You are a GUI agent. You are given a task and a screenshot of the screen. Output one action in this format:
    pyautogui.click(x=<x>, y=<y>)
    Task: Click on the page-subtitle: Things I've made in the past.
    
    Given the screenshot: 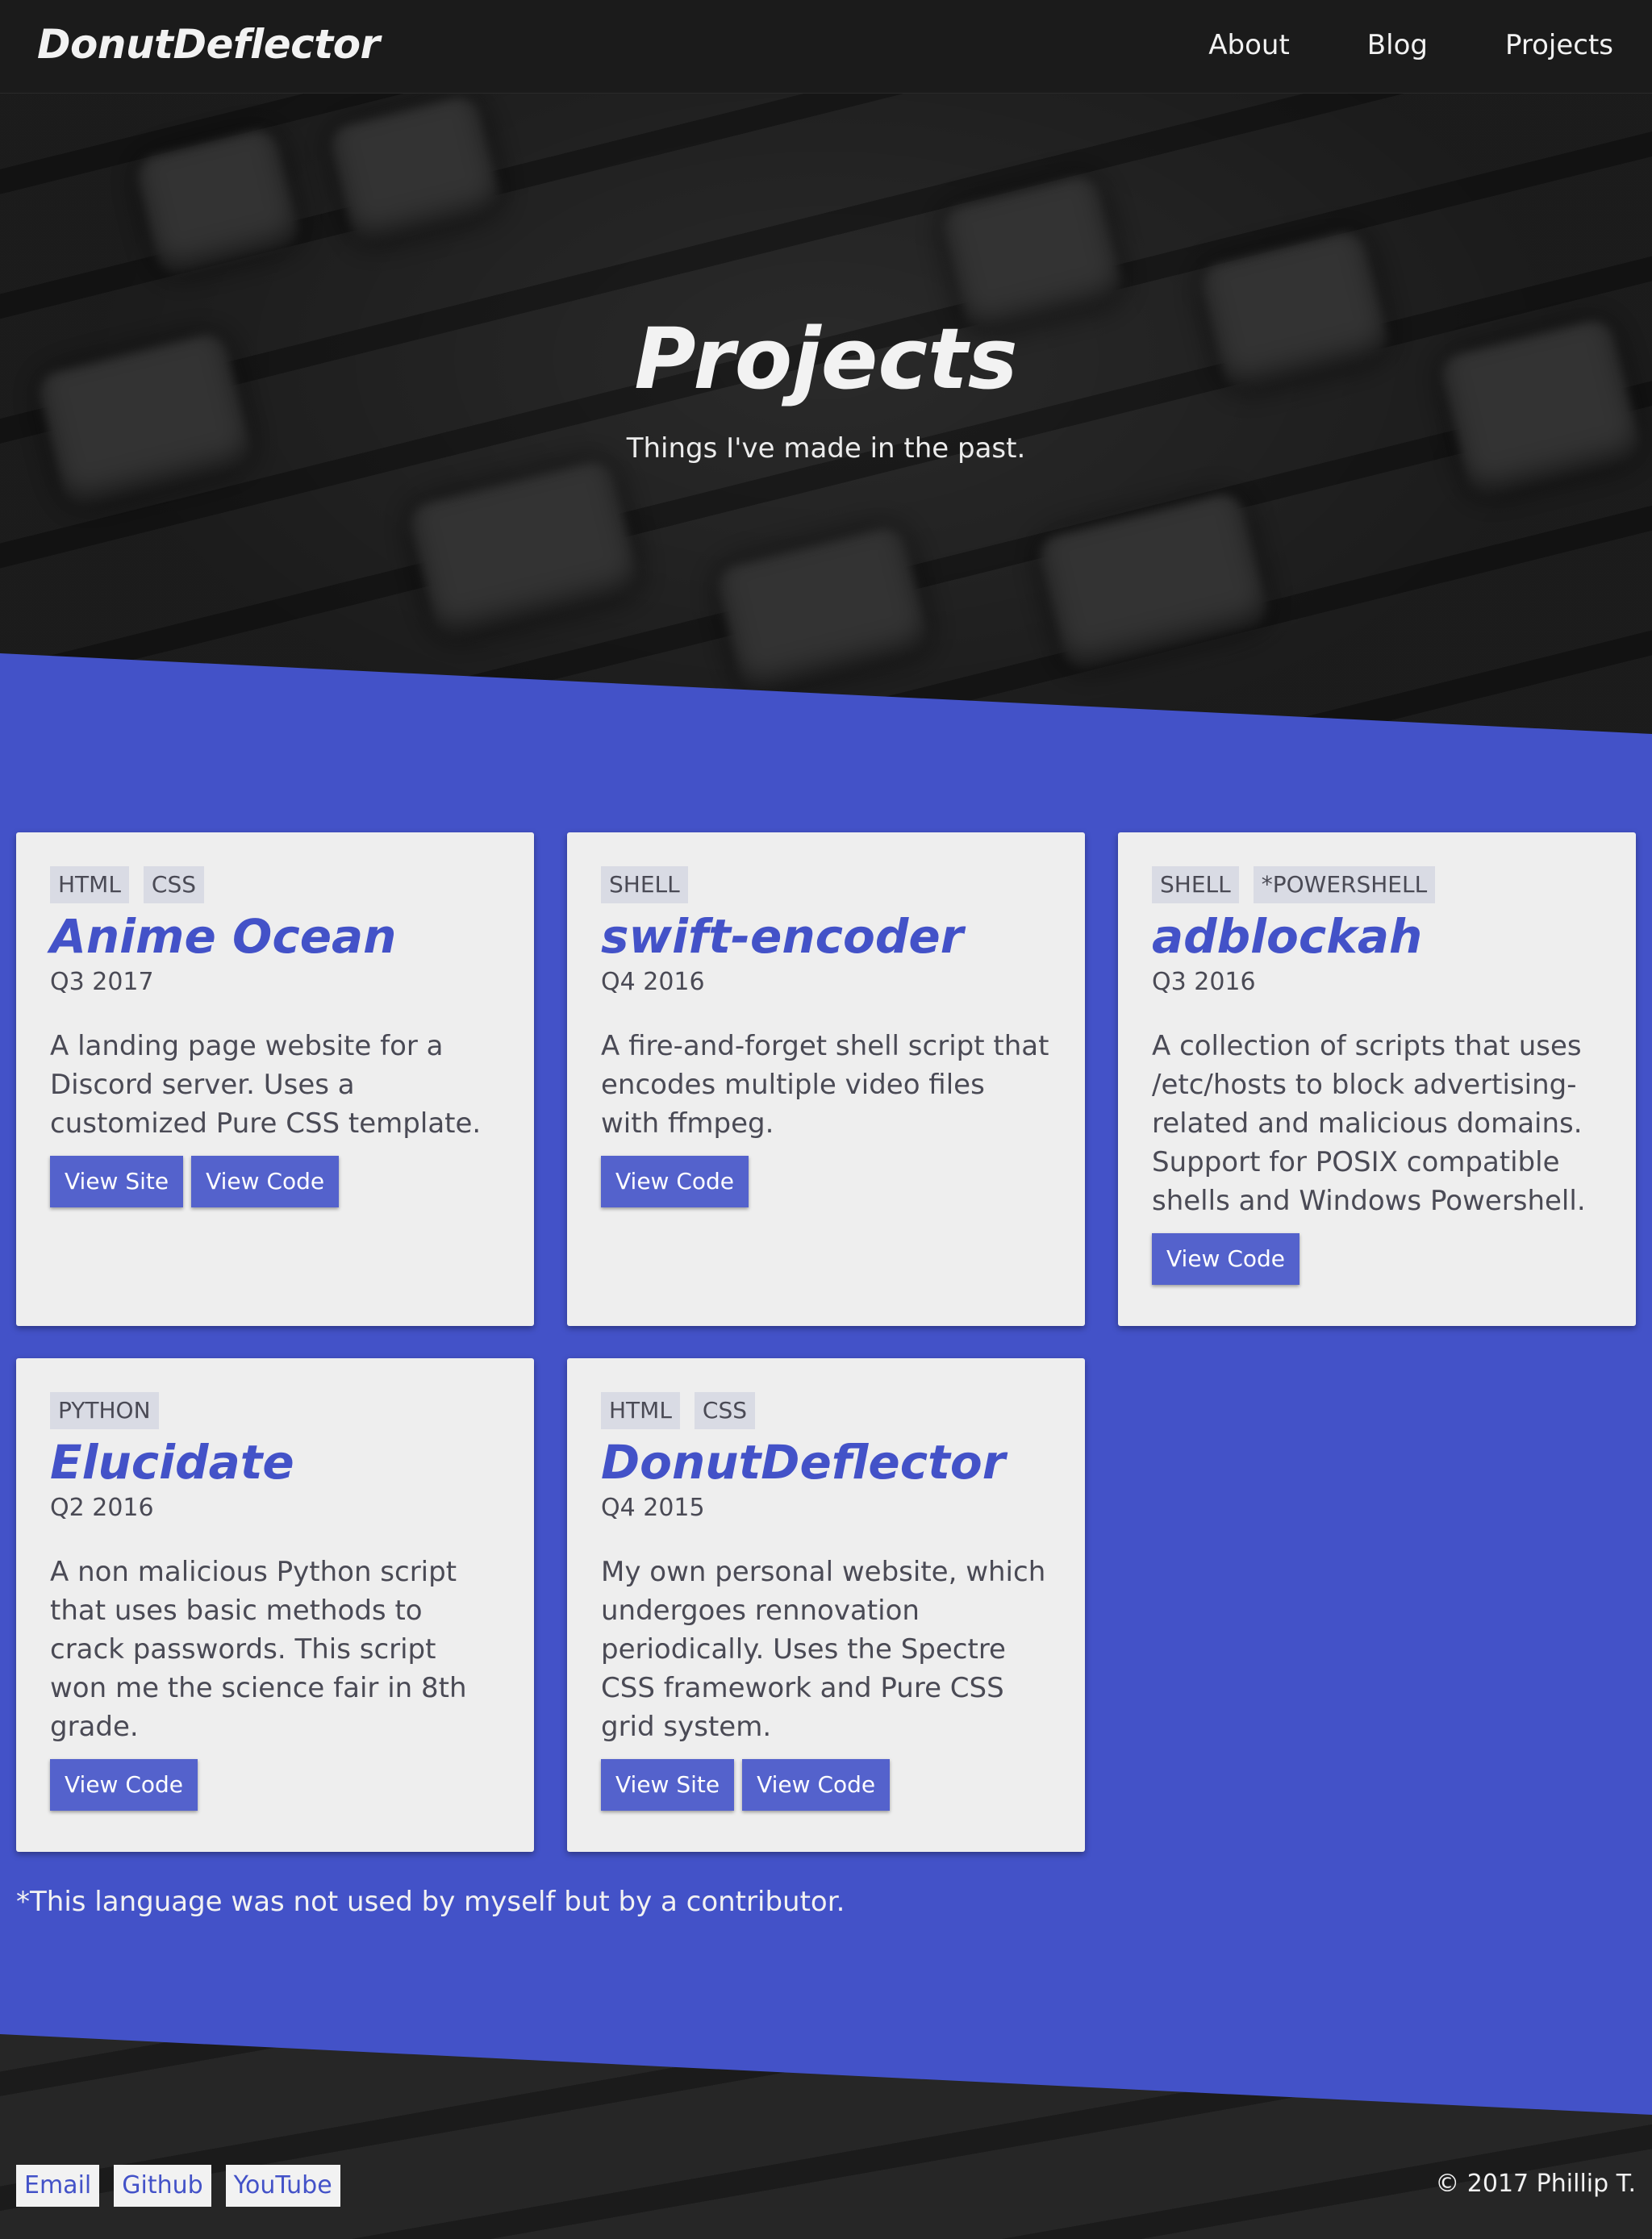 What is the action you would take?
    pyautogui.click(x=826, y=448)
    